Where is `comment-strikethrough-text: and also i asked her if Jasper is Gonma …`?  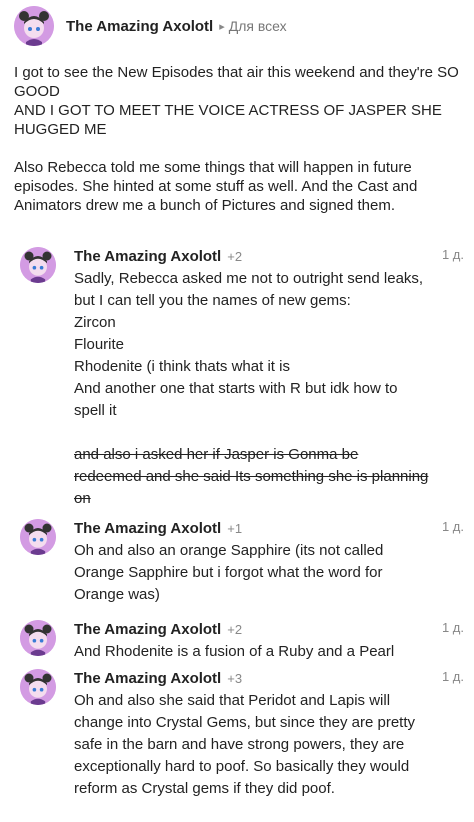
comment-strikethrough-text: and also i asked her if Jasper is Gonma … is located at coordinates (251, 476).